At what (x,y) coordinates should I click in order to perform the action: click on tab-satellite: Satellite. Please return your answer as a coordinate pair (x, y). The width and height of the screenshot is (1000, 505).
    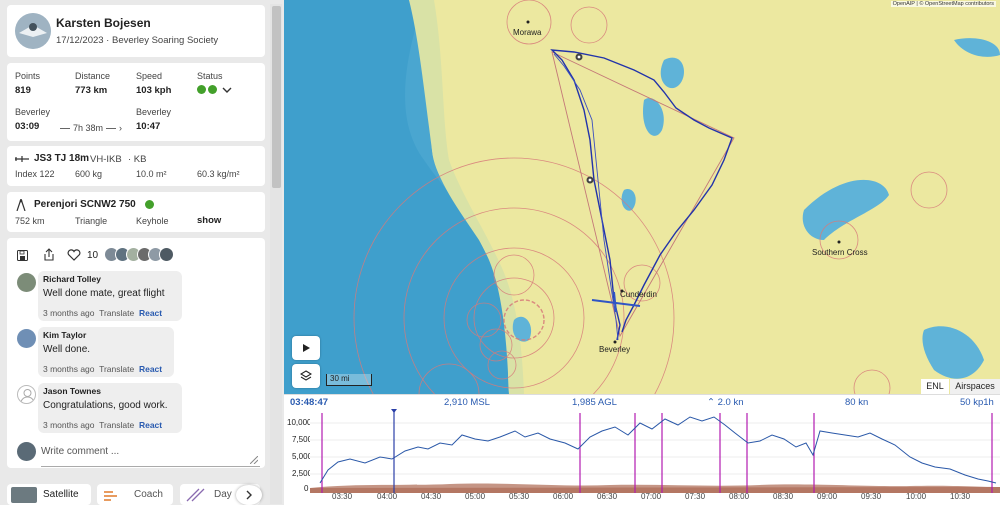
    Looking at the image, I should click on (49, 494).